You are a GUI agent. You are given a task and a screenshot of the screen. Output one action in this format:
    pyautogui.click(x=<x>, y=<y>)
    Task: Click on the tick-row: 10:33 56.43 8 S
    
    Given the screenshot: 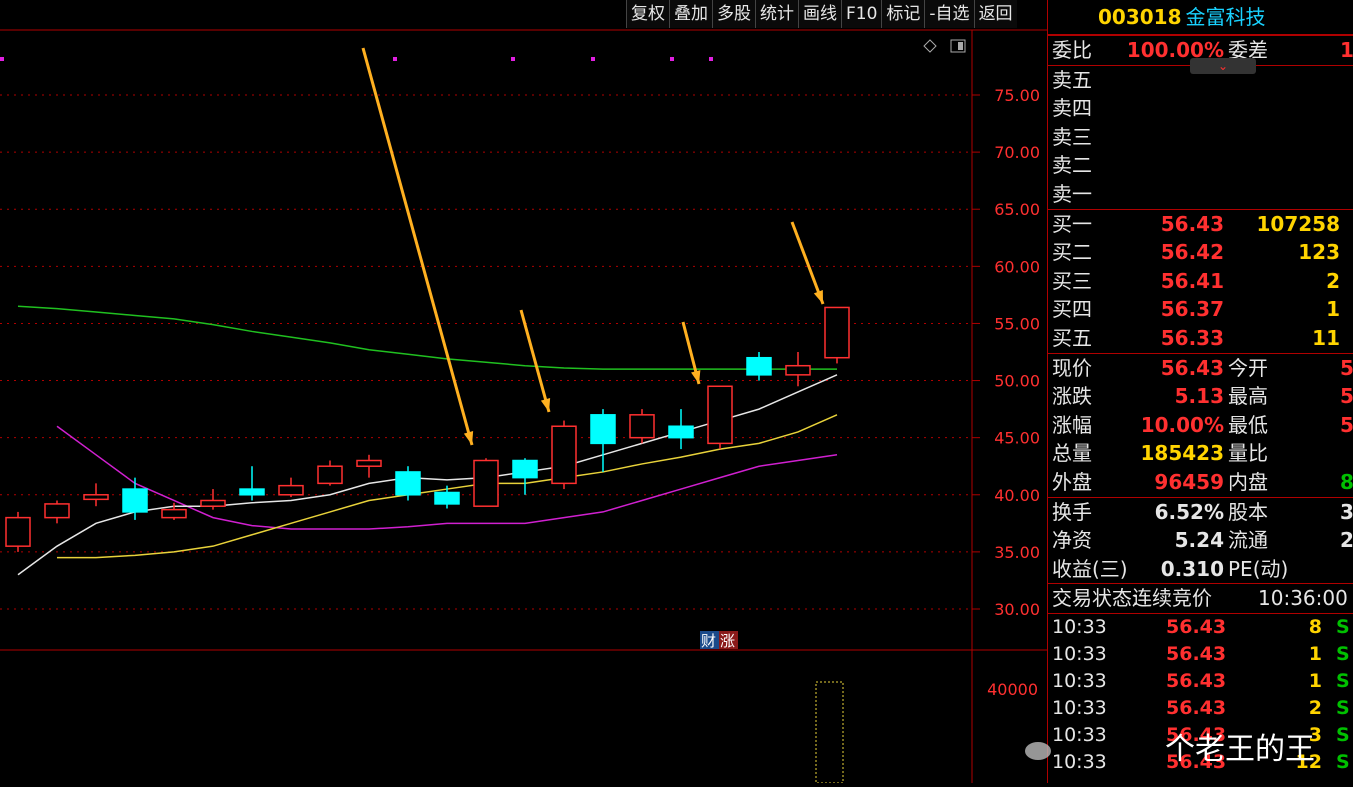 What is the action you would take?
    pyautogui.click(x=1200, y=627)
    